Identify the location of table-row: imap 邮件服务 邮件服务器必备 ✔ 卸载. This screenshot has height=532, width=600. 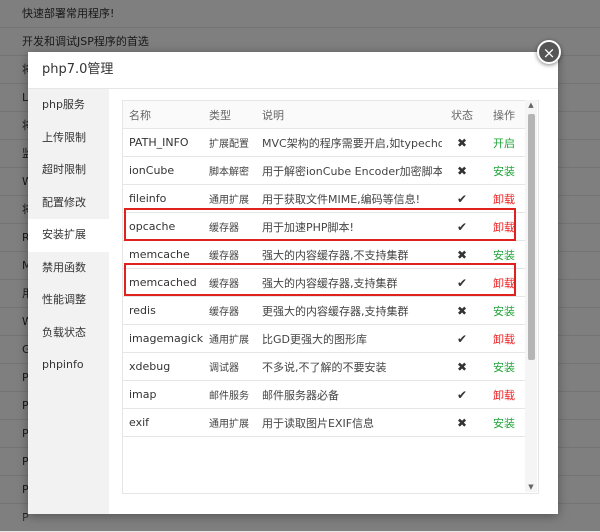
(324, 394).